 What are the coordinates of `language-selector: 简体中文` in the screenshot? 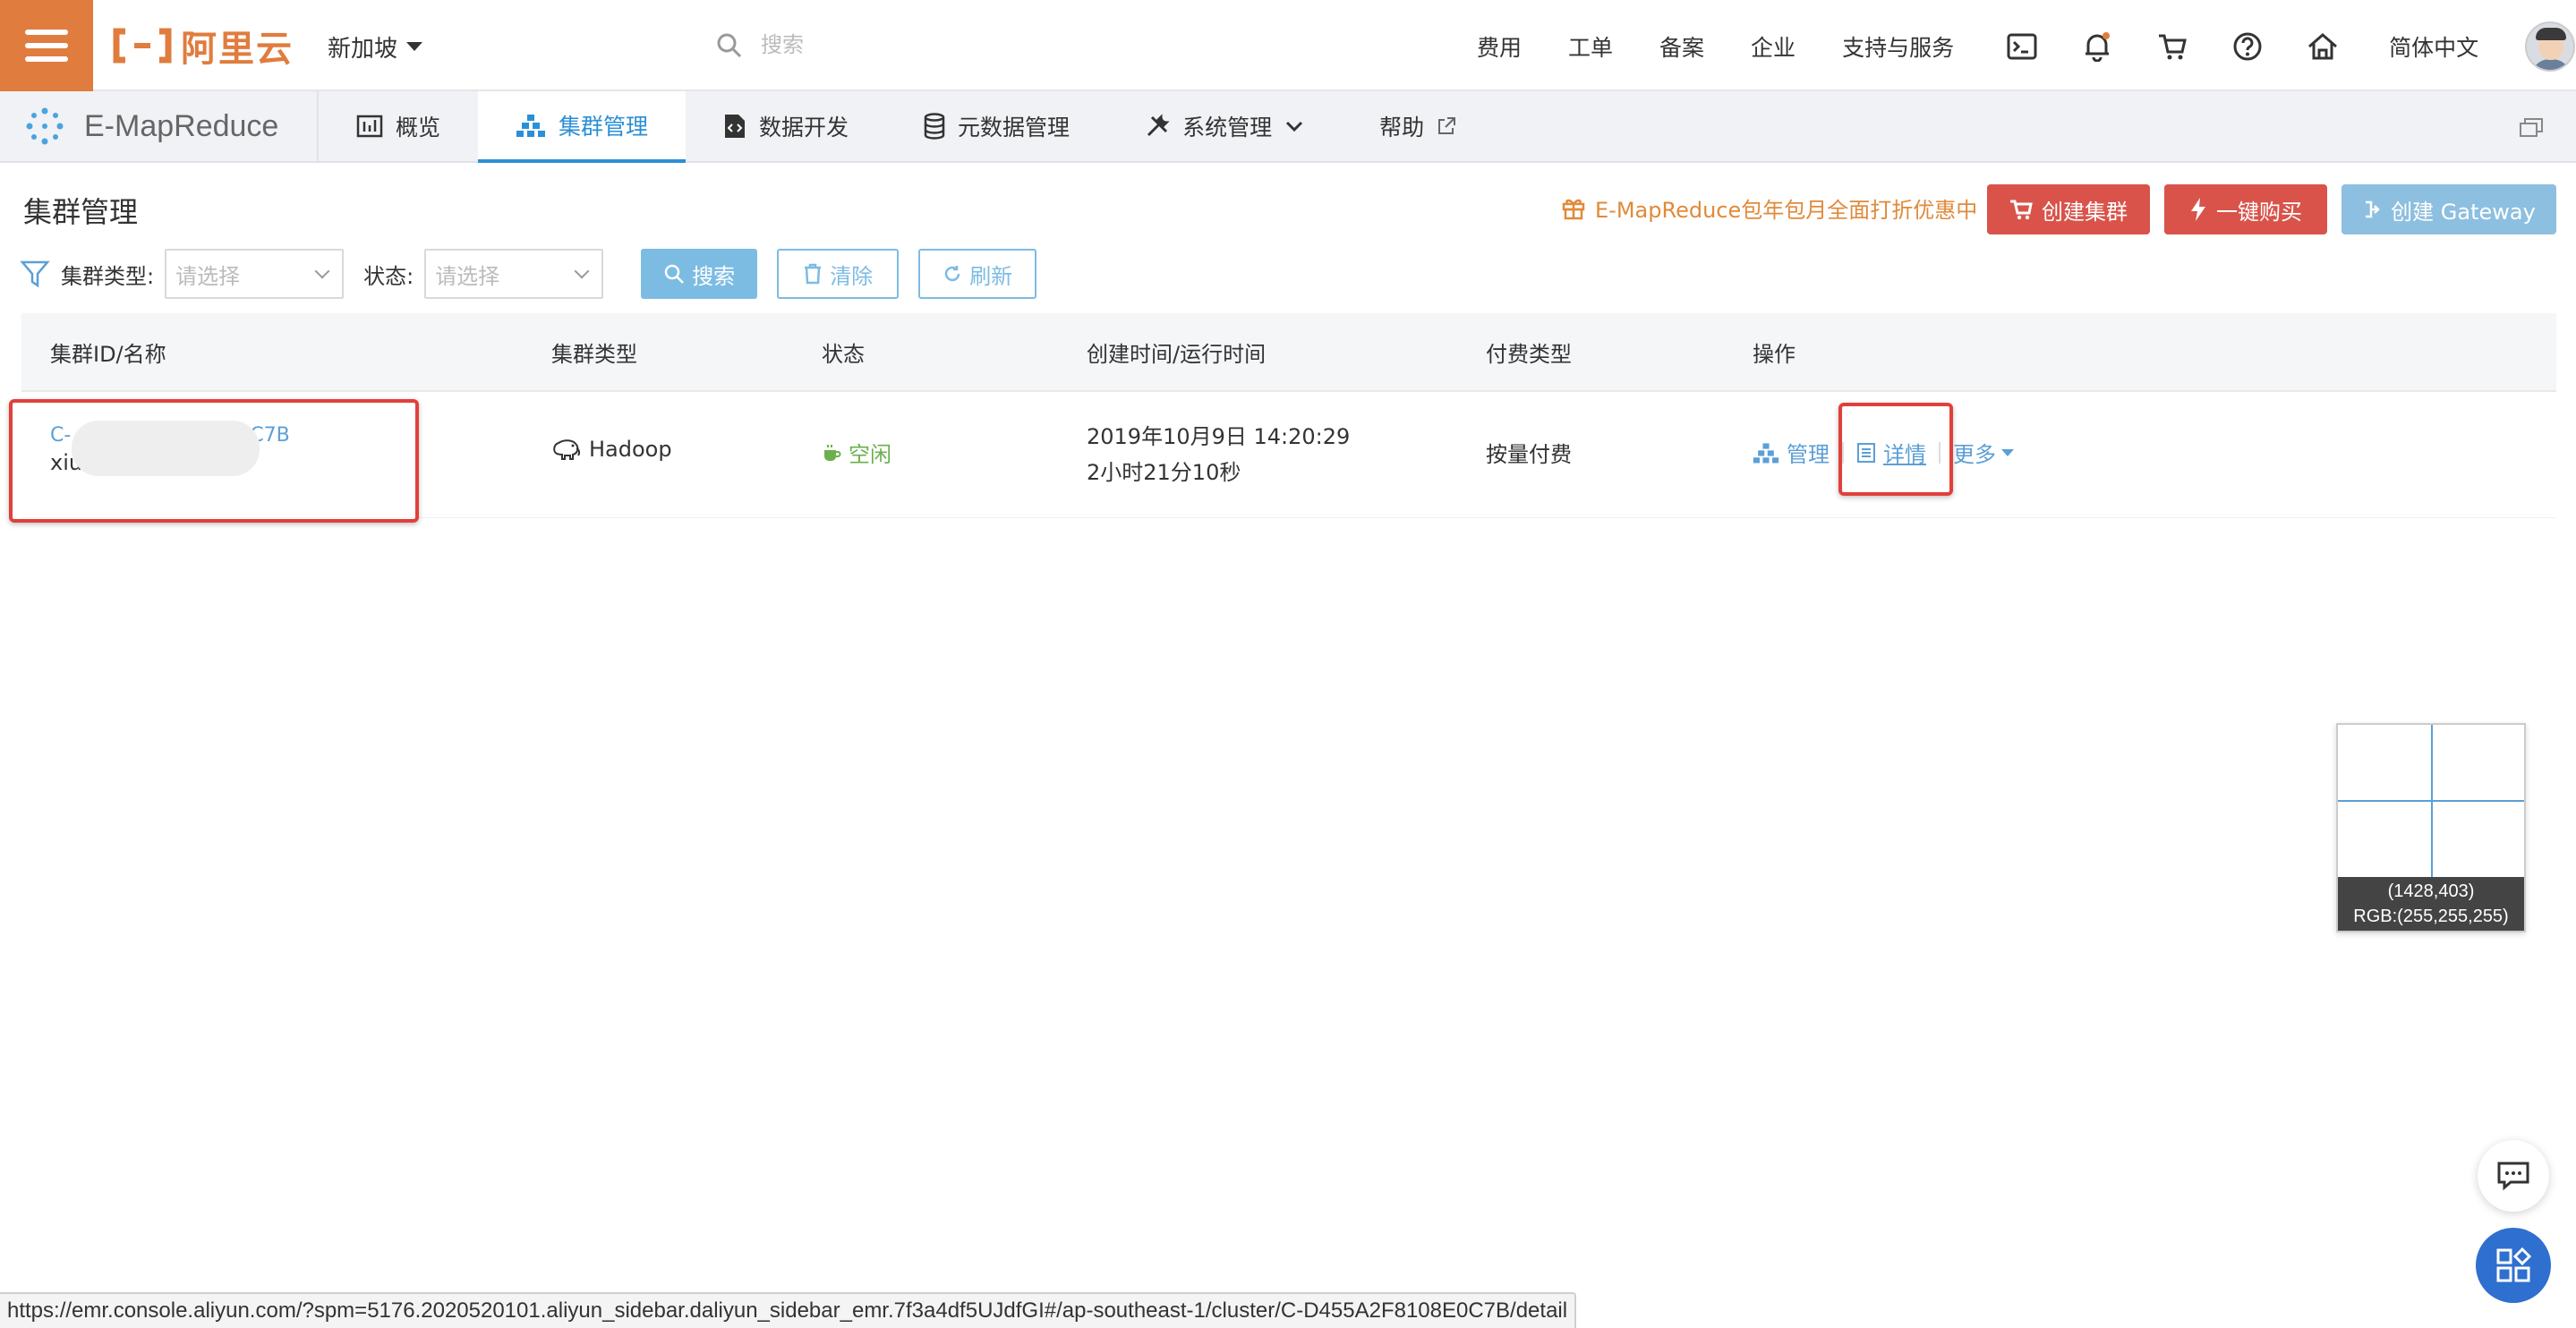 It's located at (2433, 46).